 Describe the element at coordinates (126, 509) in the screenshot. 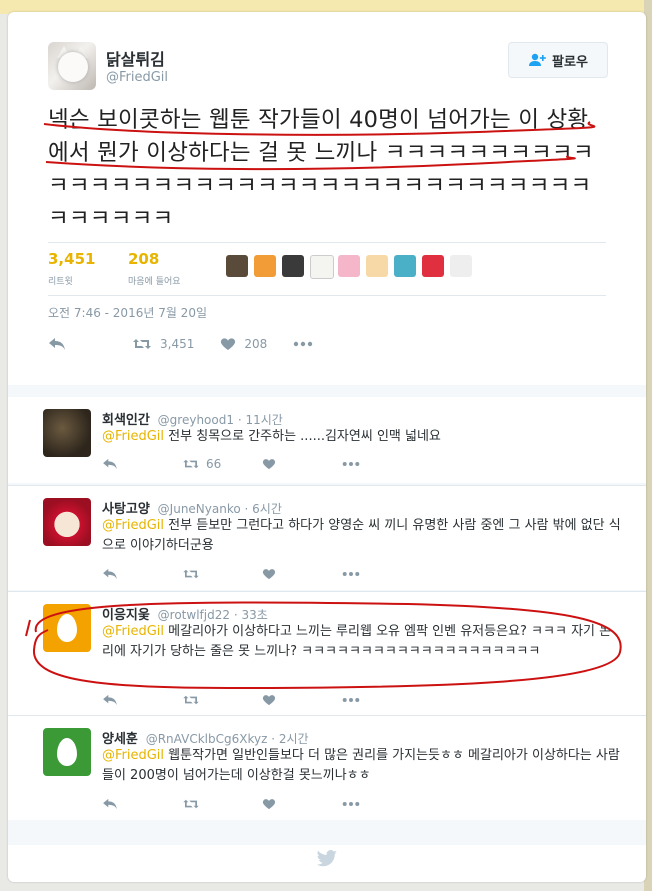

I see `reply-name: 사탕고양` at that location.